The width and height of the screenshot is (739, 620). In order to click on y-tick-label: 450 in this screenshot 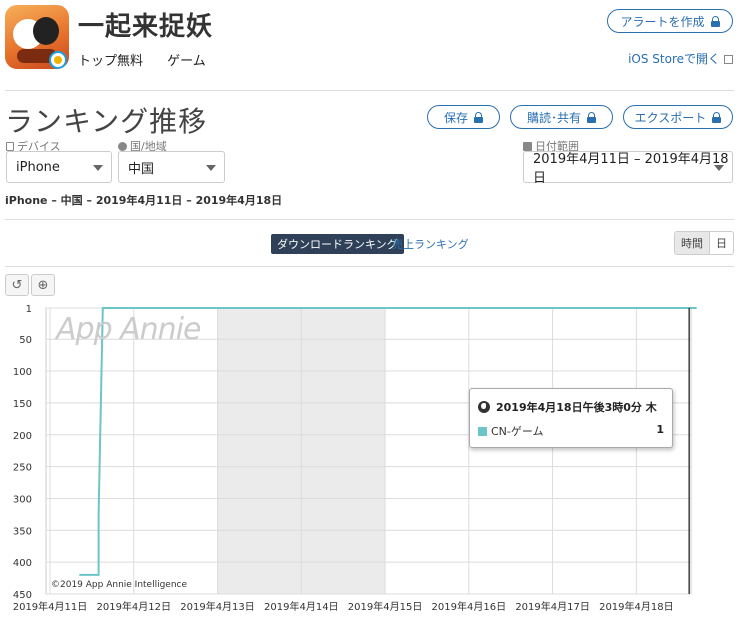, I will do `click(22, 595)`.